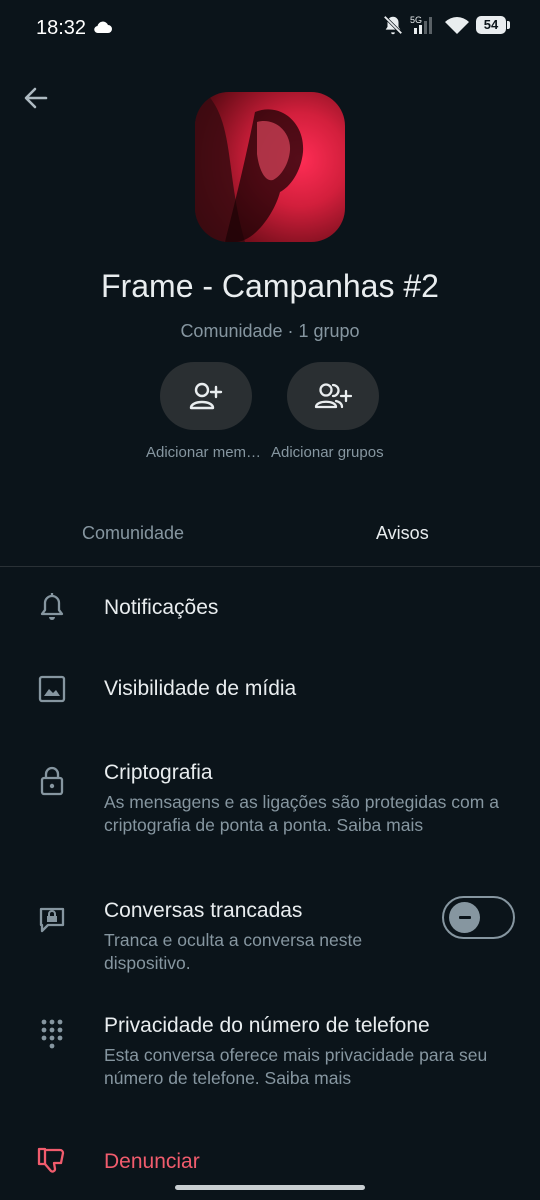  I want to click on add-groups-button, so click(333, 396).